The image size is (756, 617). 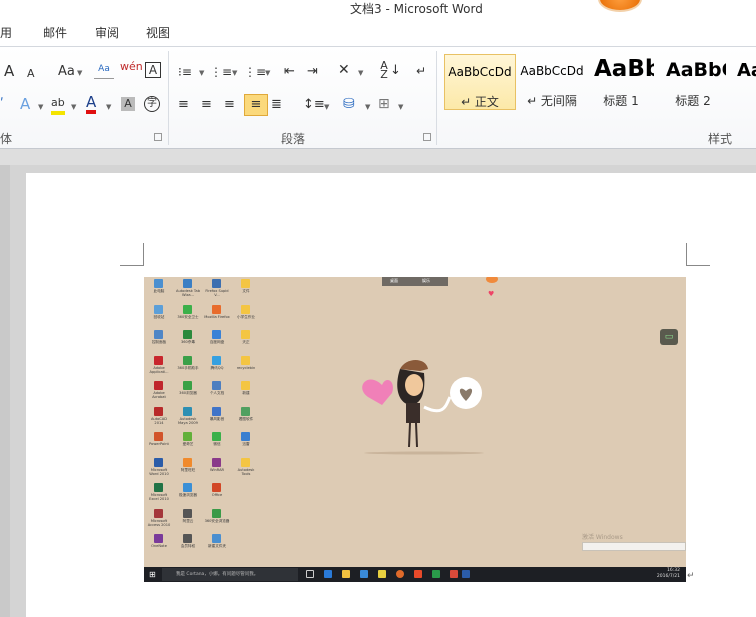 I want to click on align-right-icon: ≡, so click(x=229, y=105).